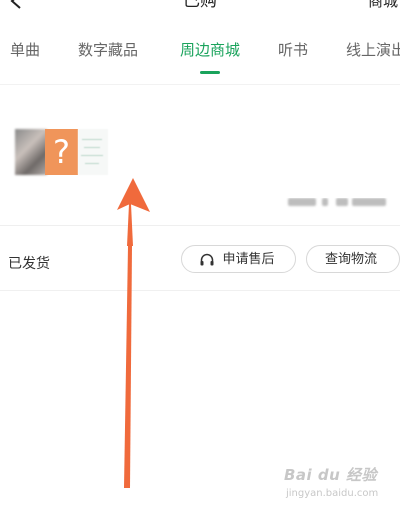 The width and height of the screenshot is (400, 514). I want to click on tab-audiobooks: 听书, so click(293, 50).